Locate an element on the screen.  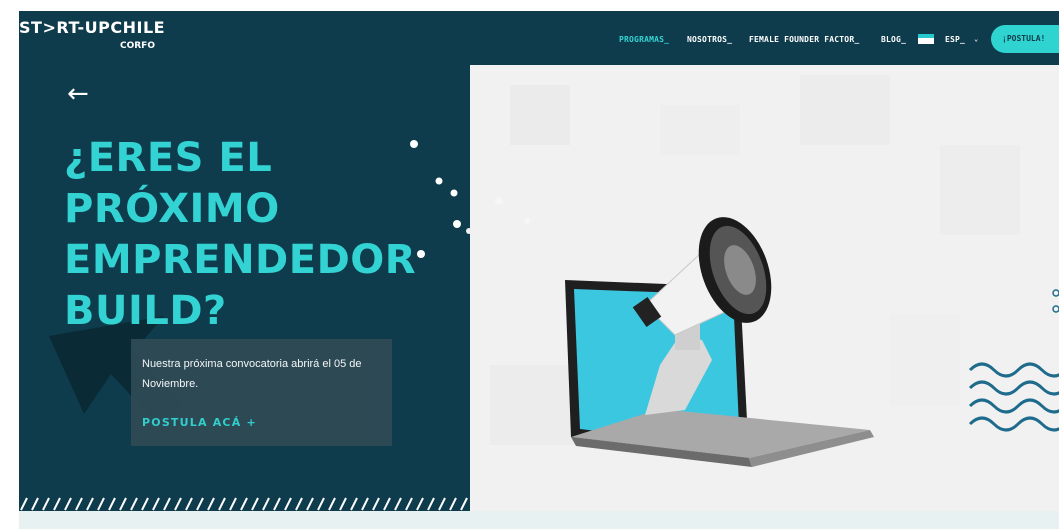
nav-item-nosotros: NOSOTROS_ is located at coordinates (709, 39).